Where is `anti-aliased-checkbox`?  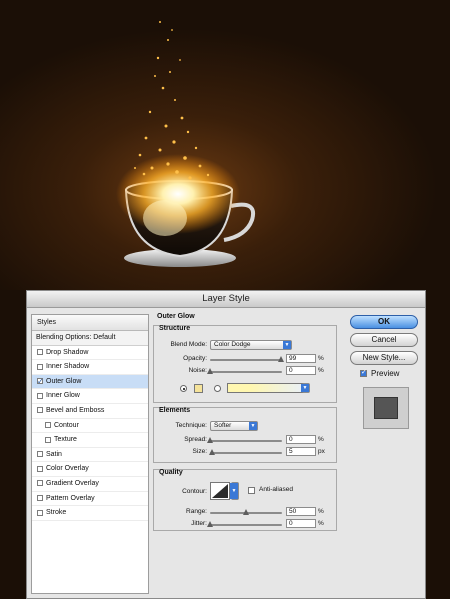
anti-aliased-checkbox is located at coordinates (251, 490).